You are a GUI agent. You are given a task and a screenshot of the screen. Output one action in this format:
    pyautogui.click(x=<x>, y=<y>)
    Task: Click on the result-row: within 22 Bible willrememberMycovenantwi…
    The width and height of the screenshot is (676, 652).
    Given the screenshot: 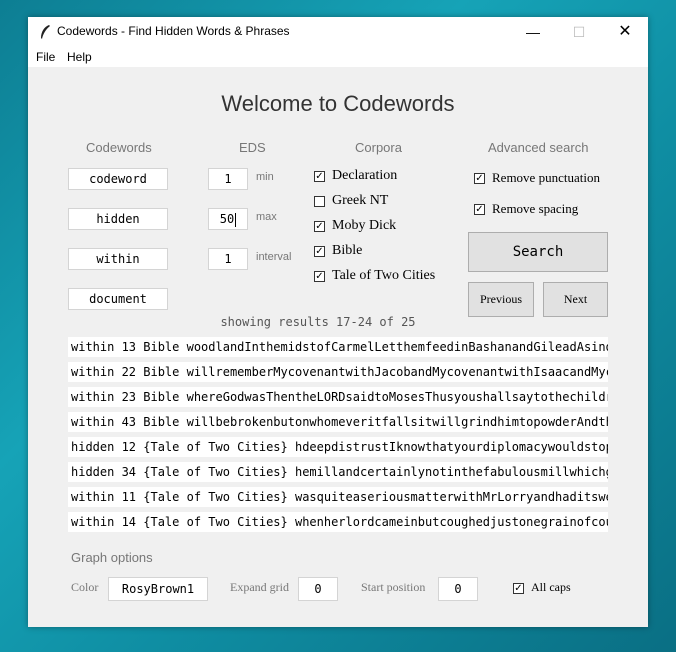 What is the action you would take?
    pyautogui.click(x=338, y=372)
    